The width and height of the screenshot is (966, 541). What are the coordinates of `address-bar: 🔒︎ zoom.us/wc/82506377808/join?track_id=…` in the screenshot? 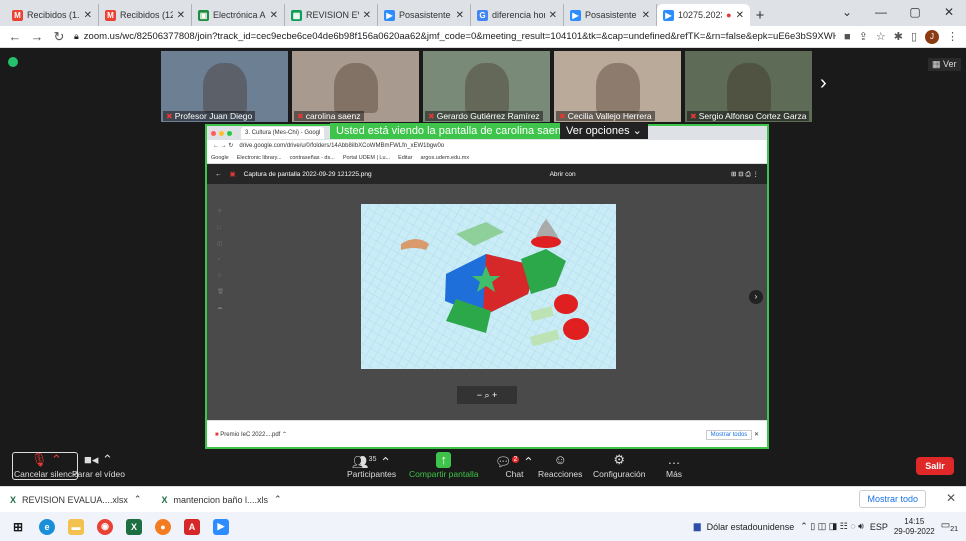 It's located at (455, 37).